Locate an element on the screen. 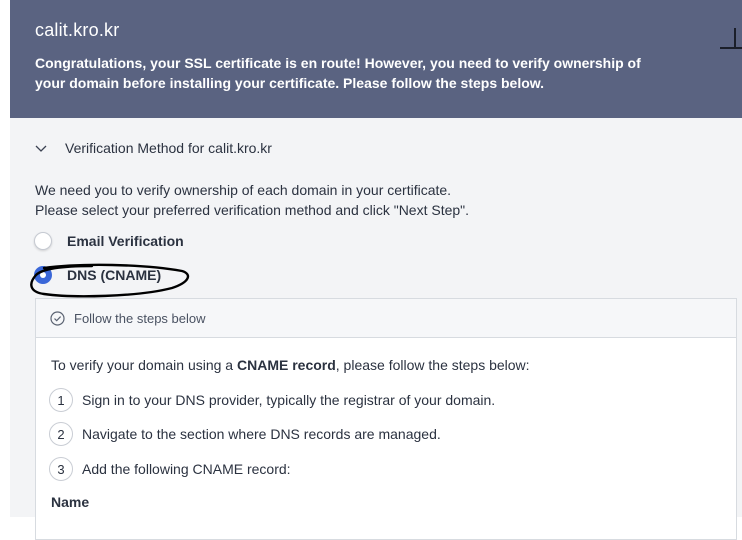 This screenshot has height=540, width=742. email-verification-label: Email Verification is located at coordinates (125, 241).